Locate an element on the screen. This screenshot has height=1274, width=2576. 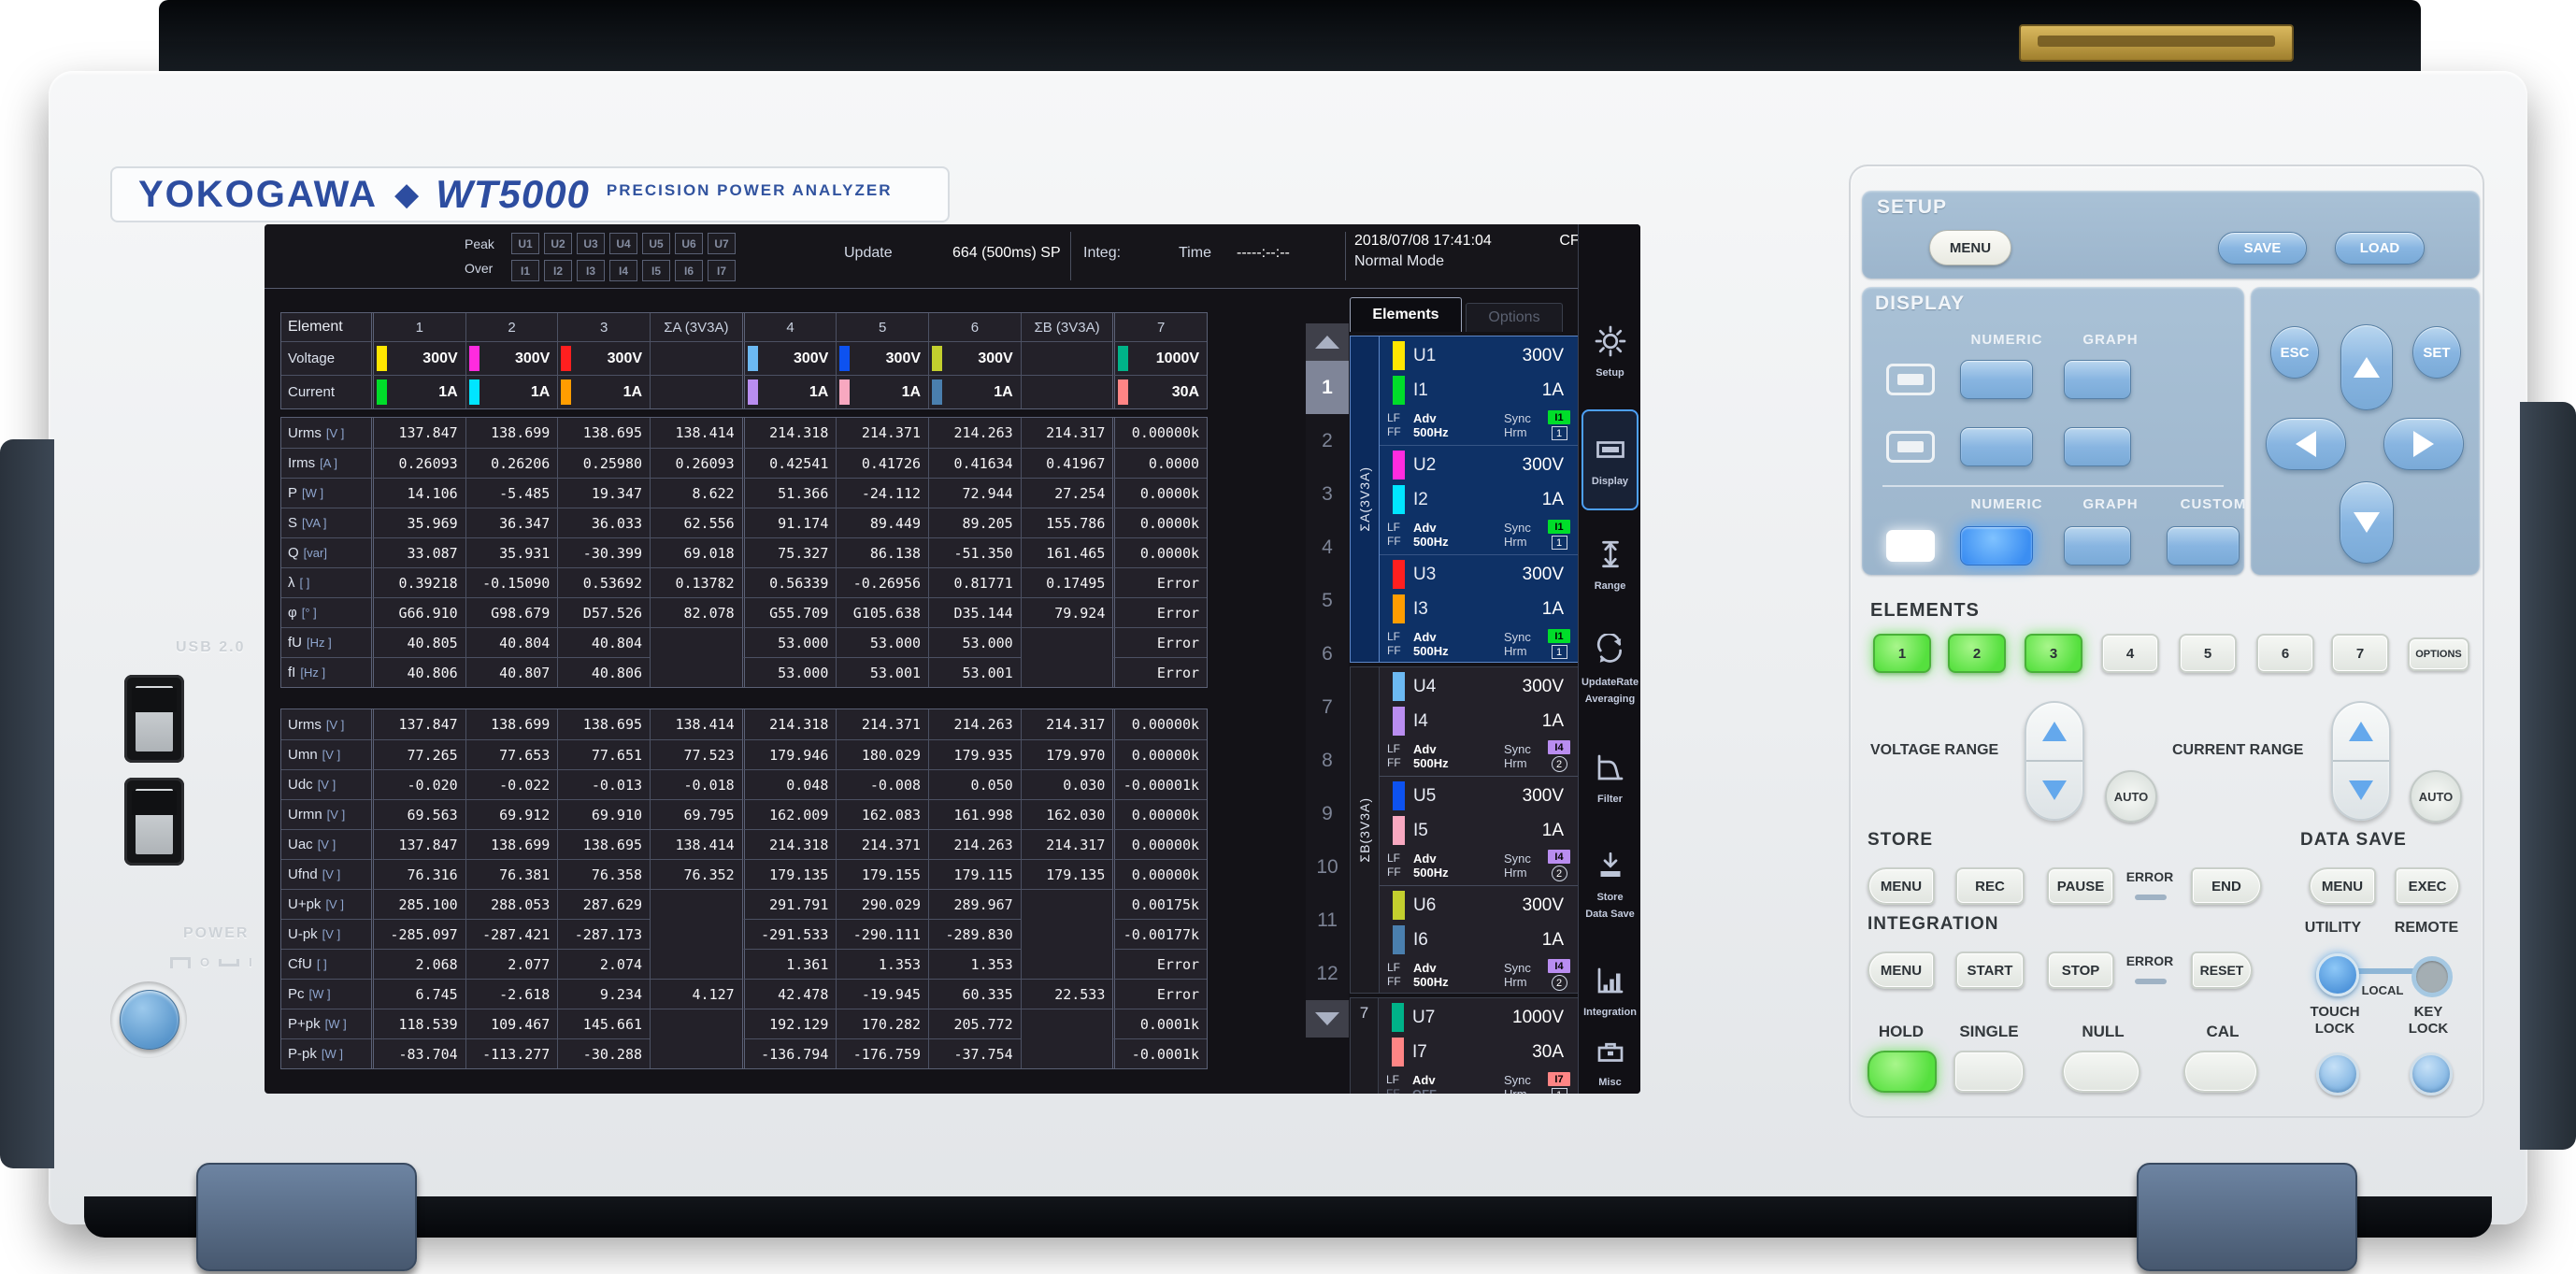
options-button: OPTIONS is located at coordinates (2438, 654).